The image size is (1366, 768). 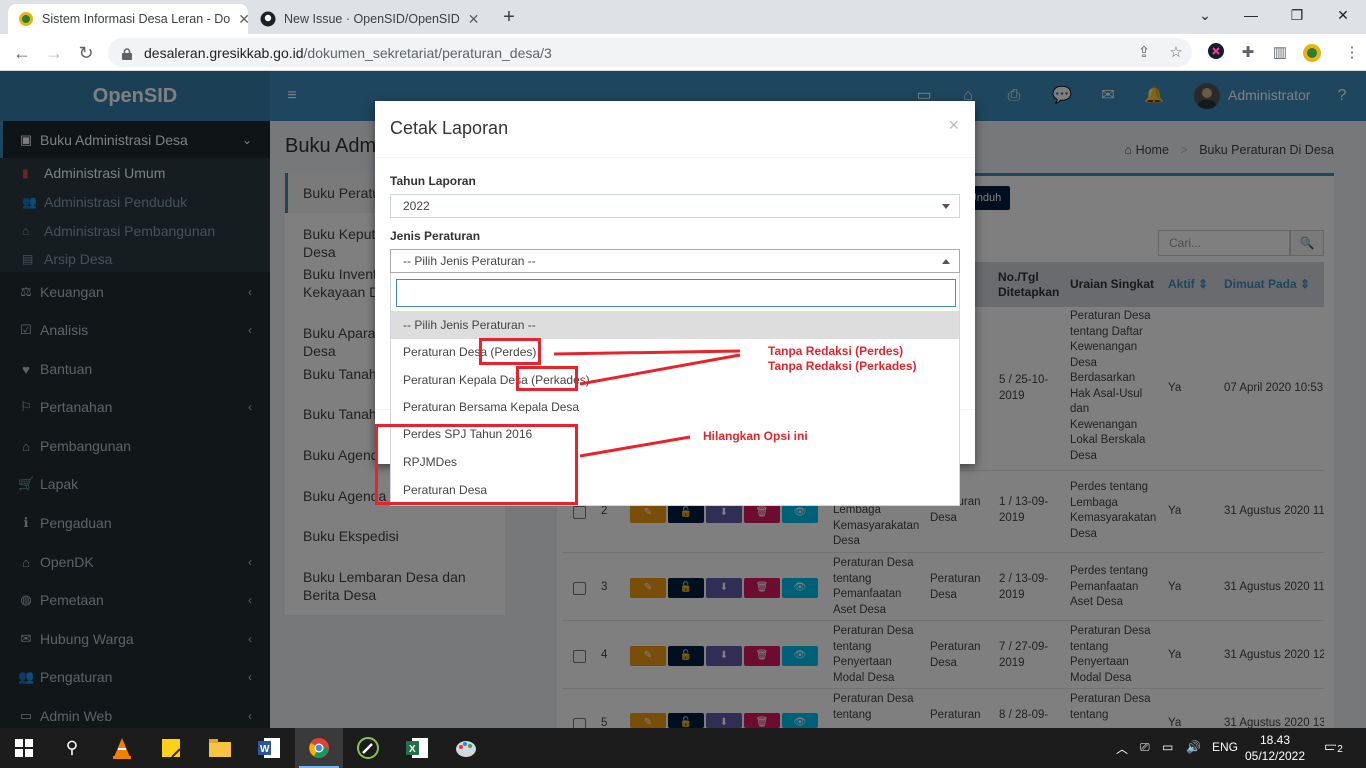 I want to click on forward-icon: →, so click(x=54, y=53).